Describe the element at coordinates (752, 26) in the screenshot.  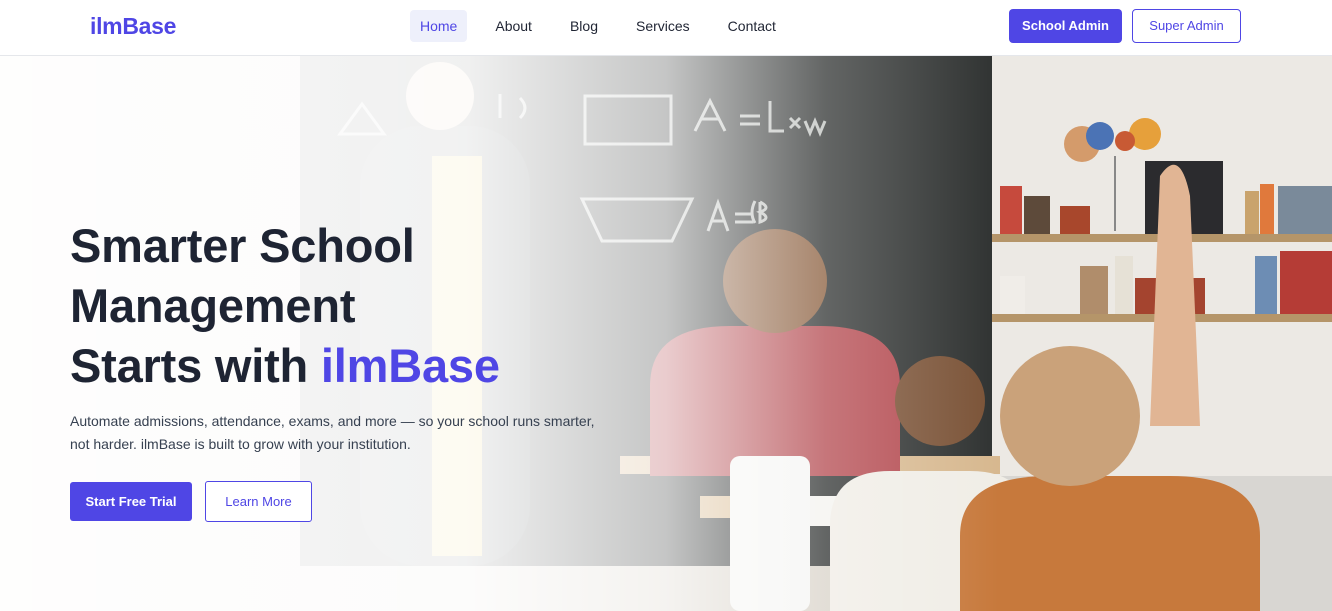
I see `nav-item-contact: Contact` at that location.